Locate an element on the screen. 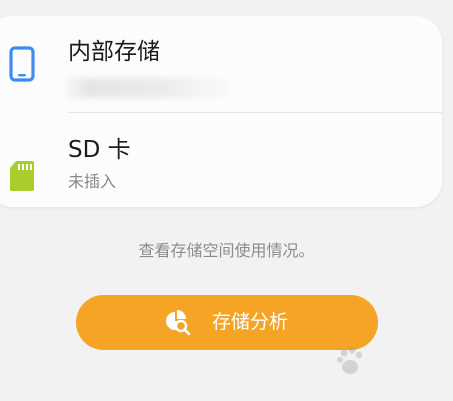 This screenshot has height=401, width=453. storage-usage-hint: 查看存储空间使用情况。 is located at coordinates (226, 250).